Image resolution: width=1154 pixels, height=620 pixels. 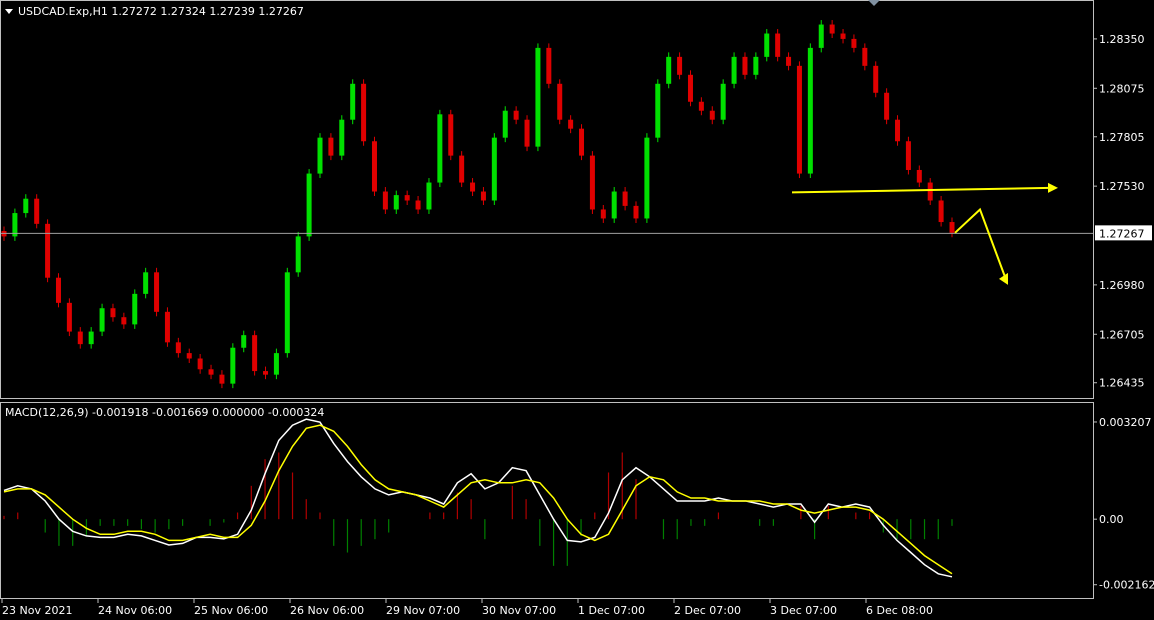 I want to click on x-tick-label: 26 Nov 06:00, so click(x=327, y=610).